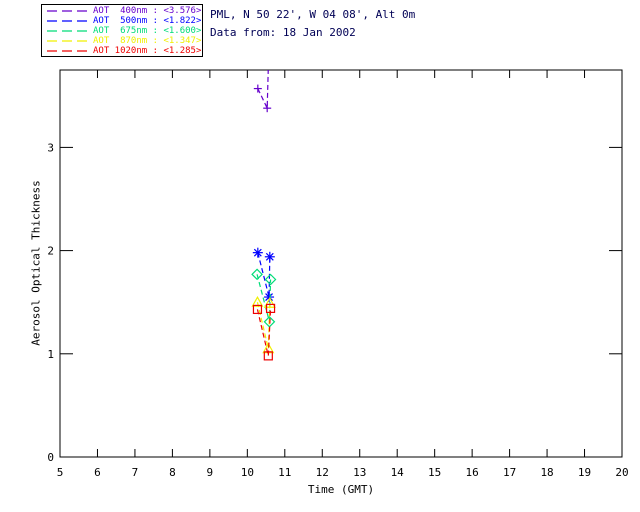 The image size is (640, 512). I want to click on x-tick-label: 8, so click(172, 472).